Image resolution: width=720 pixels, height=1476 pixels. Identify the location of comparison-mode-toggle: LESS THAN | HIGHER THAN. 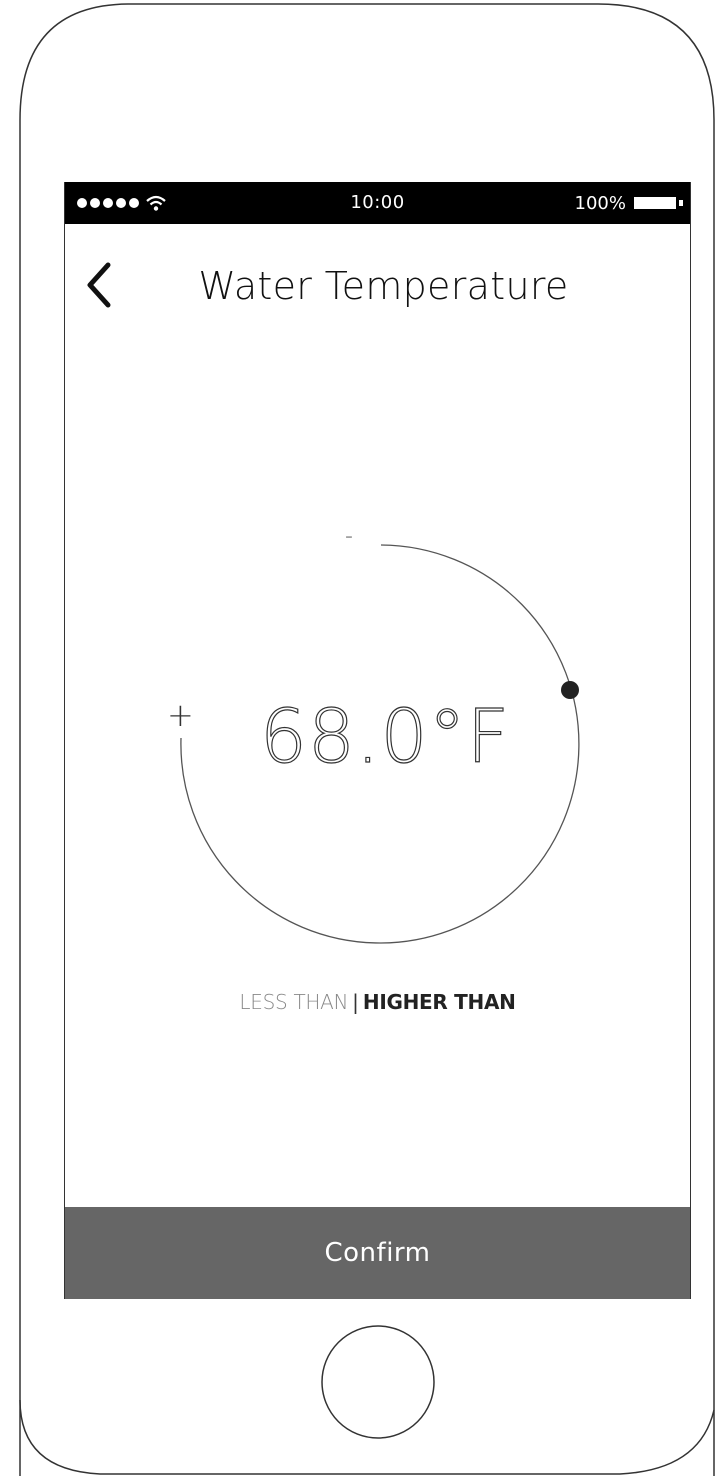
(377, 1002).